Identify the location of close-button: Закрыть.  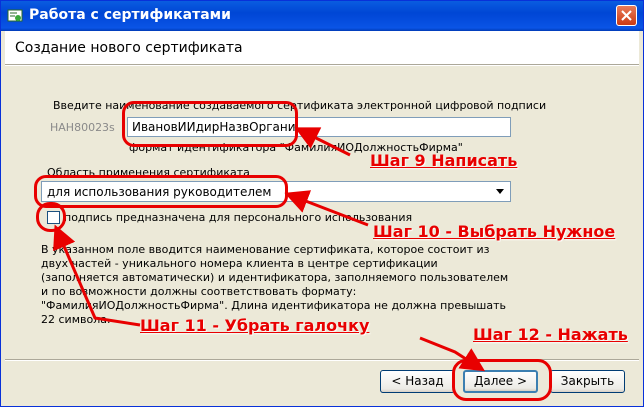
(587, 381).